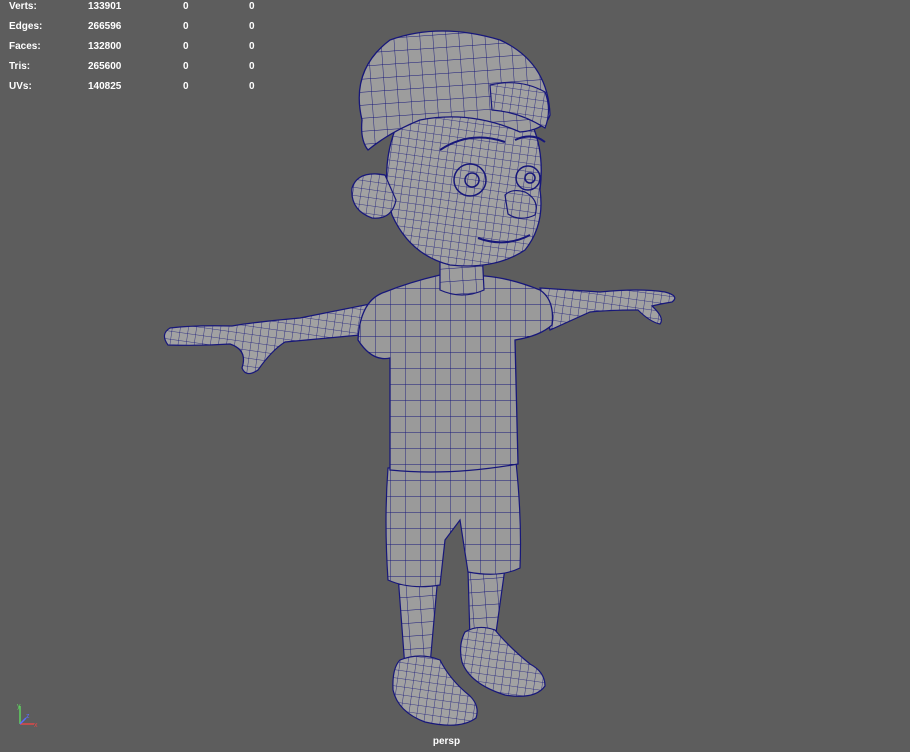  Describe the element at coordinates (528, 178) in the screenshot. I see `right-eye` at that location.